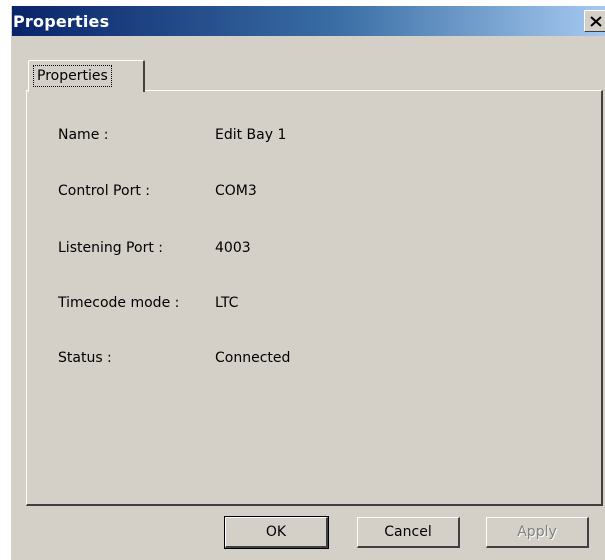 Image resolution: width=605 pixels, height=560 pixels. I want to click on name-label: Name :, so click(83, 135).